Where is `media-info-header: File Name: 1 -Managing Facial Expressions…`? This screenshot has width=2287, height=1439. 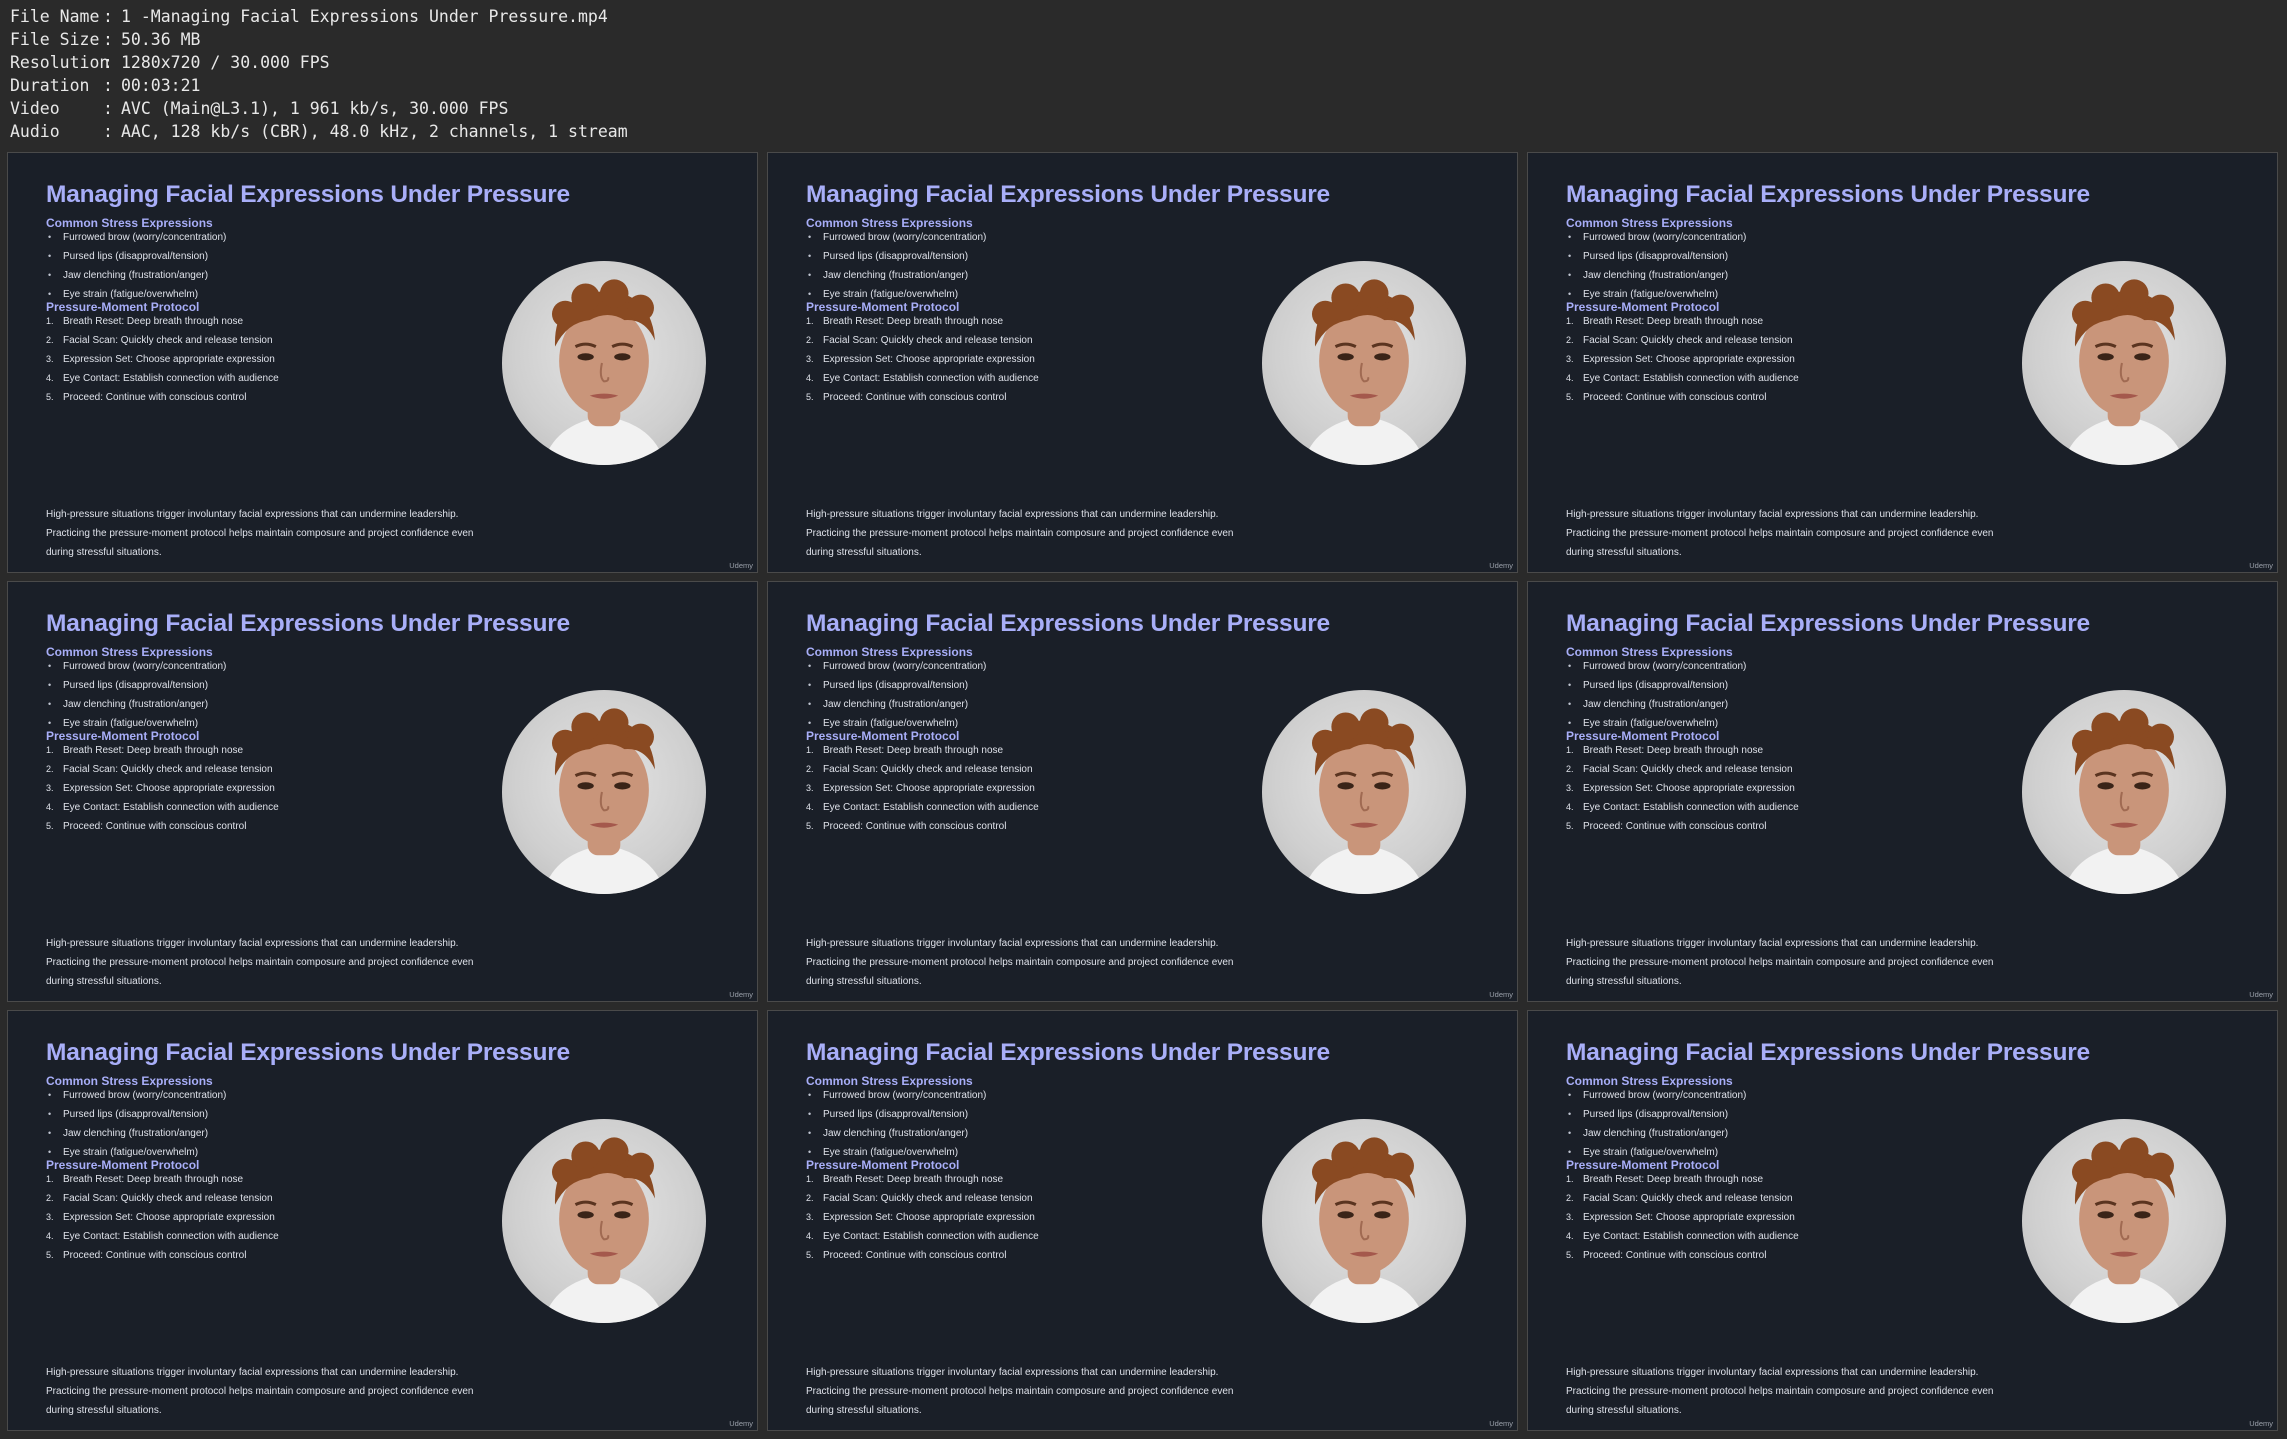 media-info-header: File Name: 1 -Managing Facial Expressions… is located at coordinates (1143, 74).